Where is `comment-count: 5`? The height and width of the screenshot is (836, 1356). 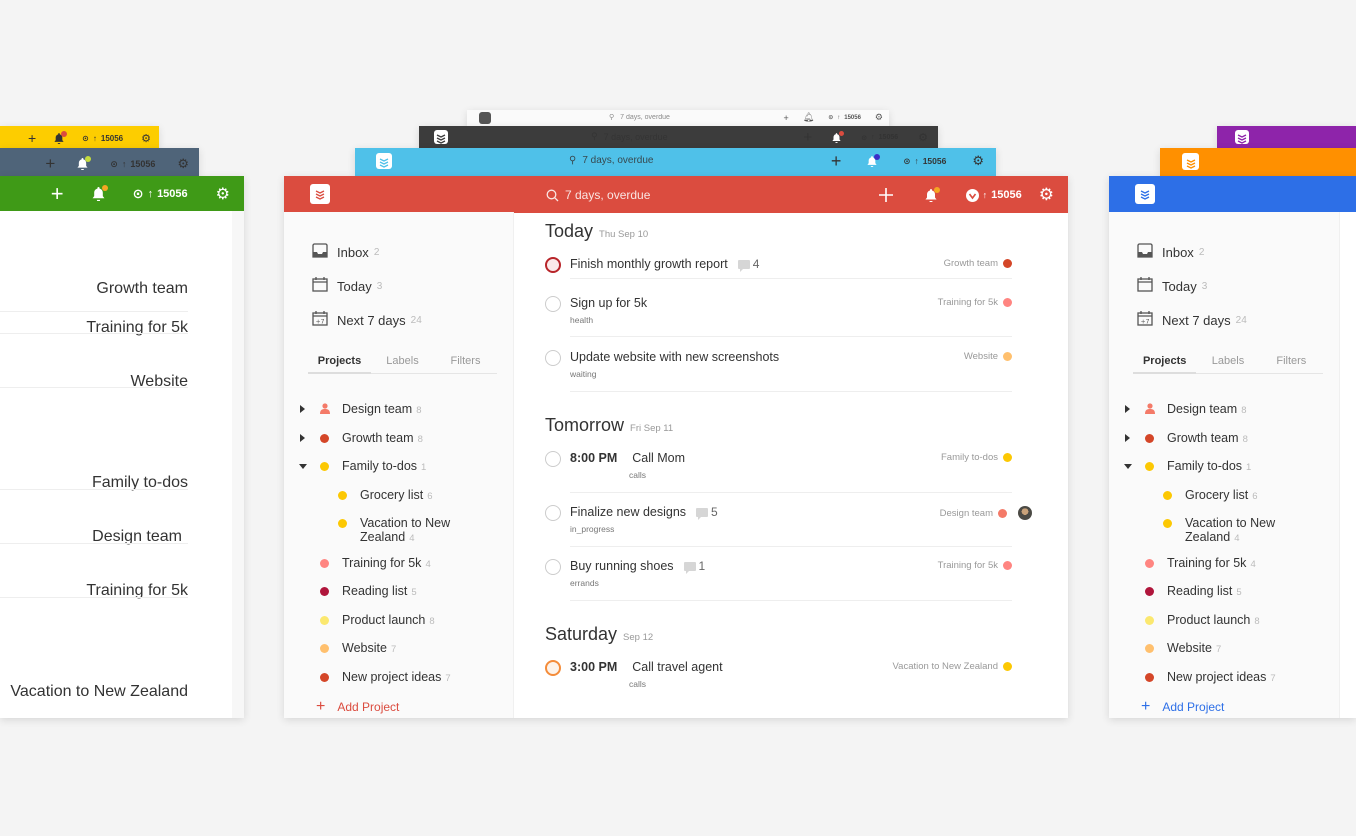 comment-count: 5 is located at coordinates (707, 512).